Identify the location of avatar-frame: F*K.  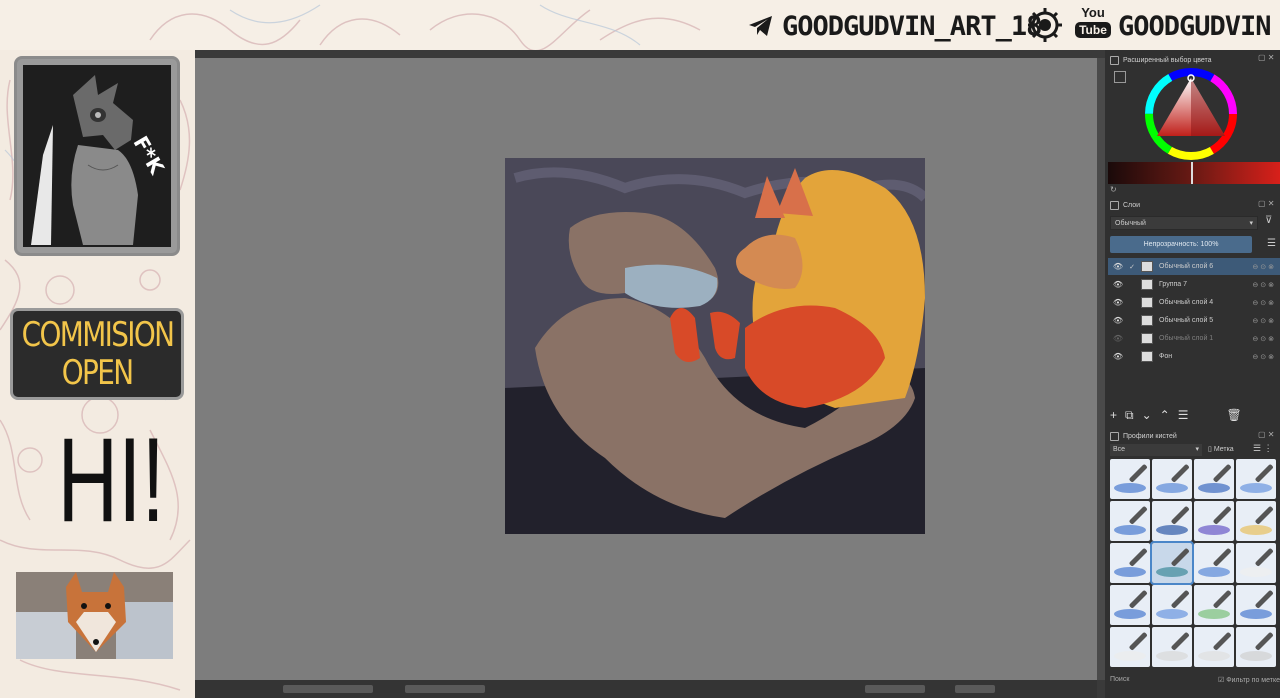
(97, 156).